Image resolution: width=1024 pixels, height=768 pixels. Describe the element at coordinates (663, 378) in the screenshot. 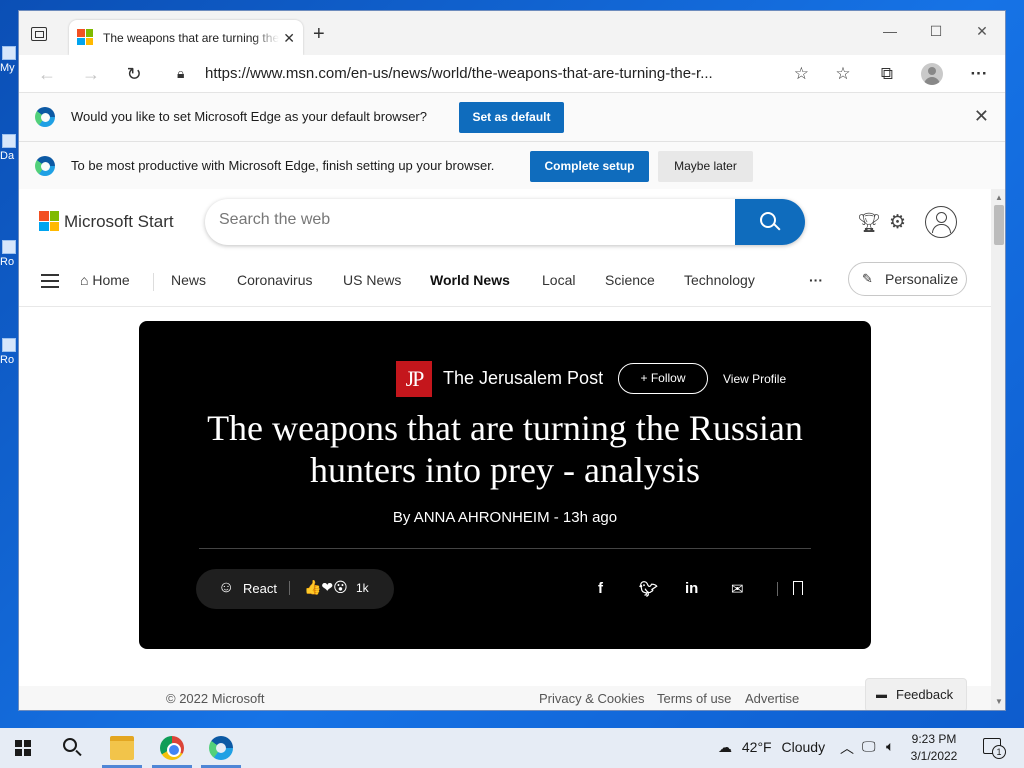

I see `follow-button: + Follow` at that location.